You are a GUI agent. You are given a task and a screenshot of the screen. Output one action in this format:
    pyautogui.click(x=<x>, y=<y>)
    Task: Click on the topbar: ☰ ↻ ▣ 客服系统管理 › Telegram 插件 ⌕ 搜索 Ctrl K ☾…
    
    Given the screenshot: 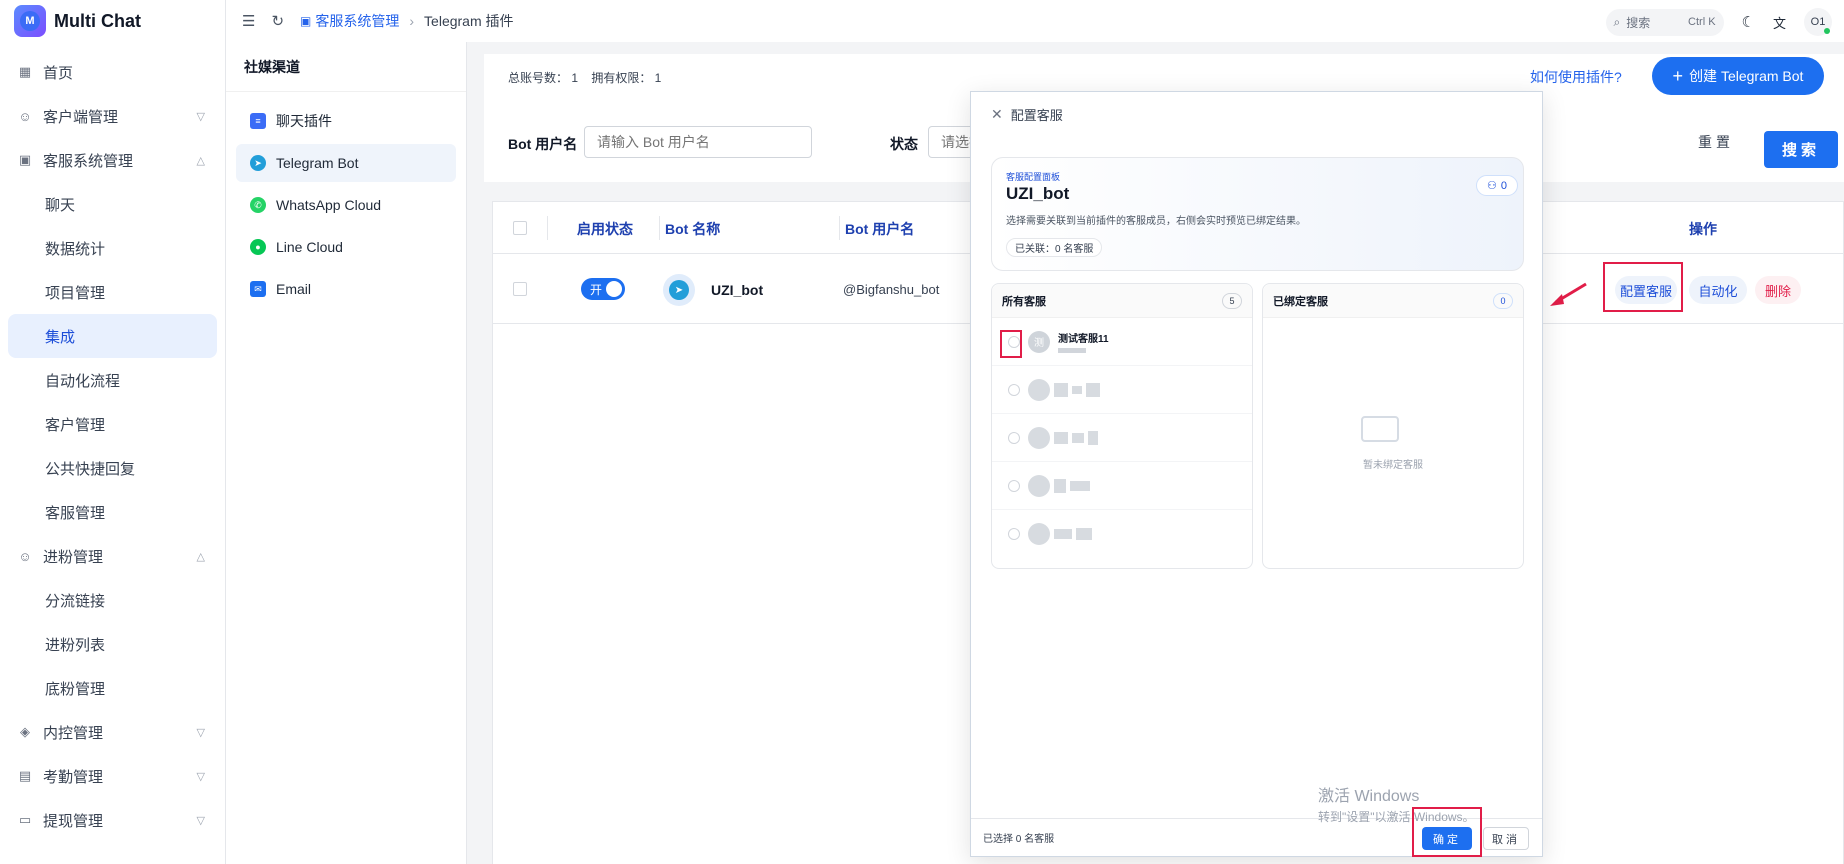 What is the action you would take?
    pyautogui.click(x=1035, y=21)
    